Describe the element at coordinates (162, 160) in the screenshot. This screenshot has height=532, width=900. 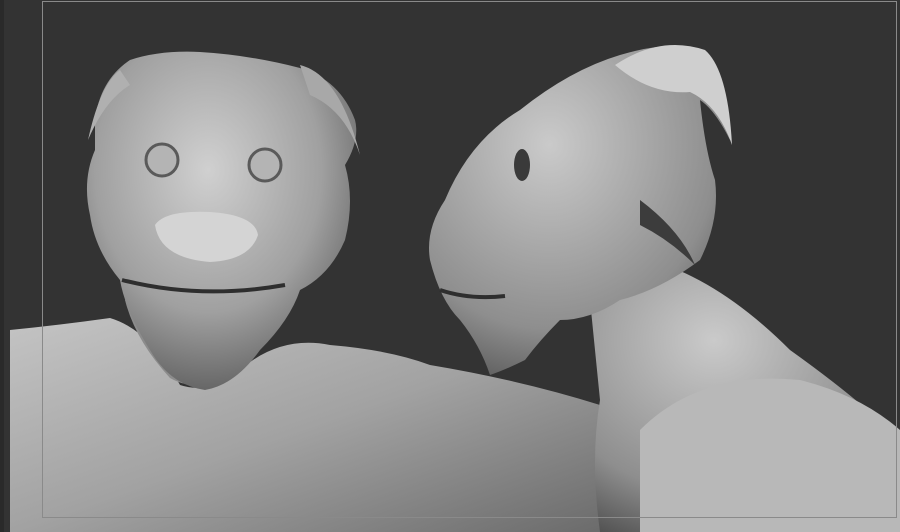
I see `front-left-eye` at that location.